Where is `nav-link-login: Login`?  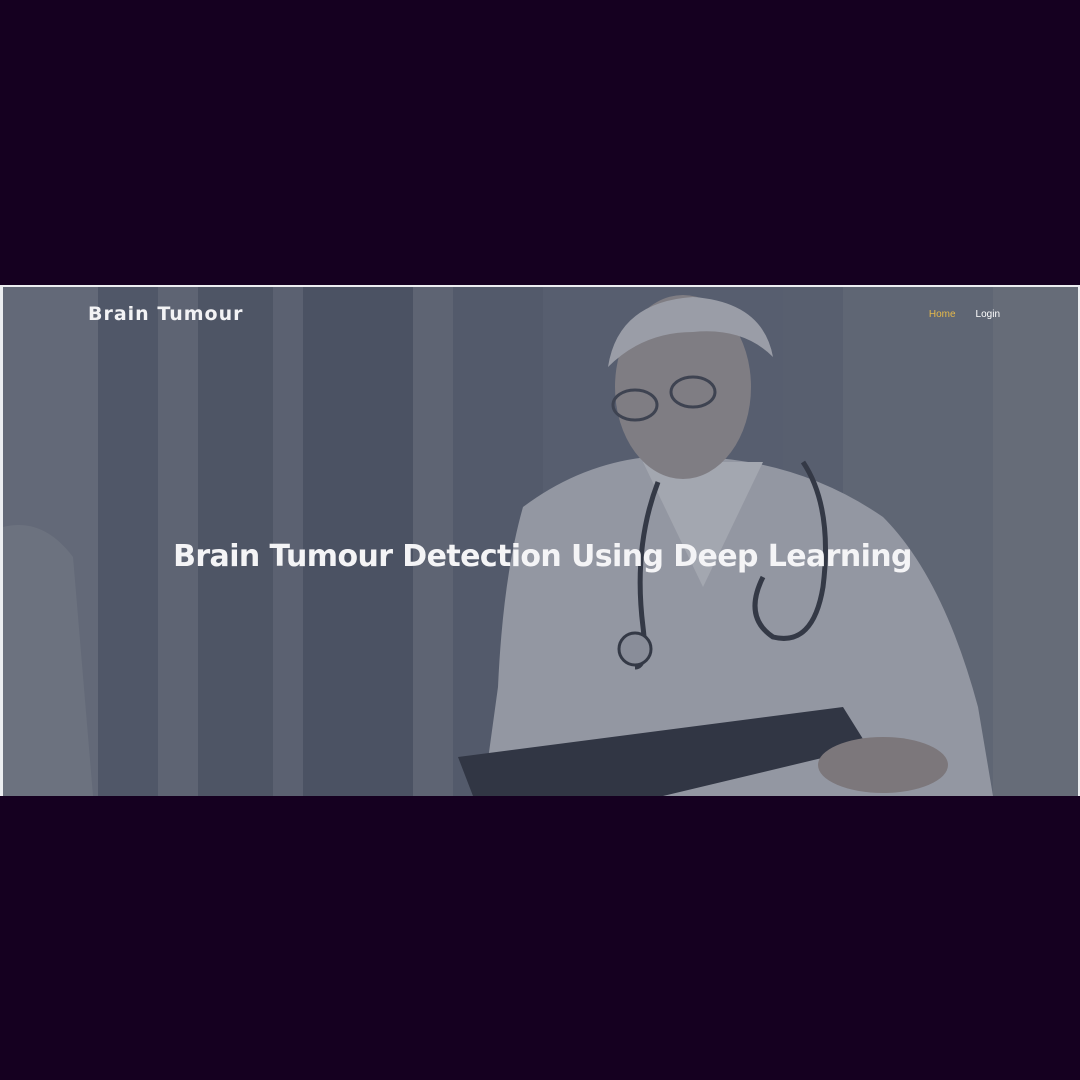 nav-link-login: Login is located at coordinates (988, 314).